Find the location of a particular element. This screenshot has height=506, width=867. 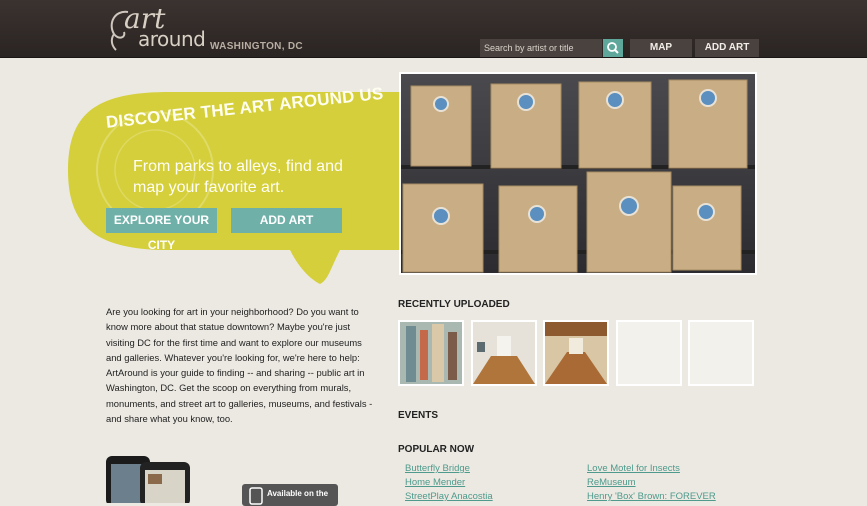

iphone-icon is located at coordinates (256, 496).